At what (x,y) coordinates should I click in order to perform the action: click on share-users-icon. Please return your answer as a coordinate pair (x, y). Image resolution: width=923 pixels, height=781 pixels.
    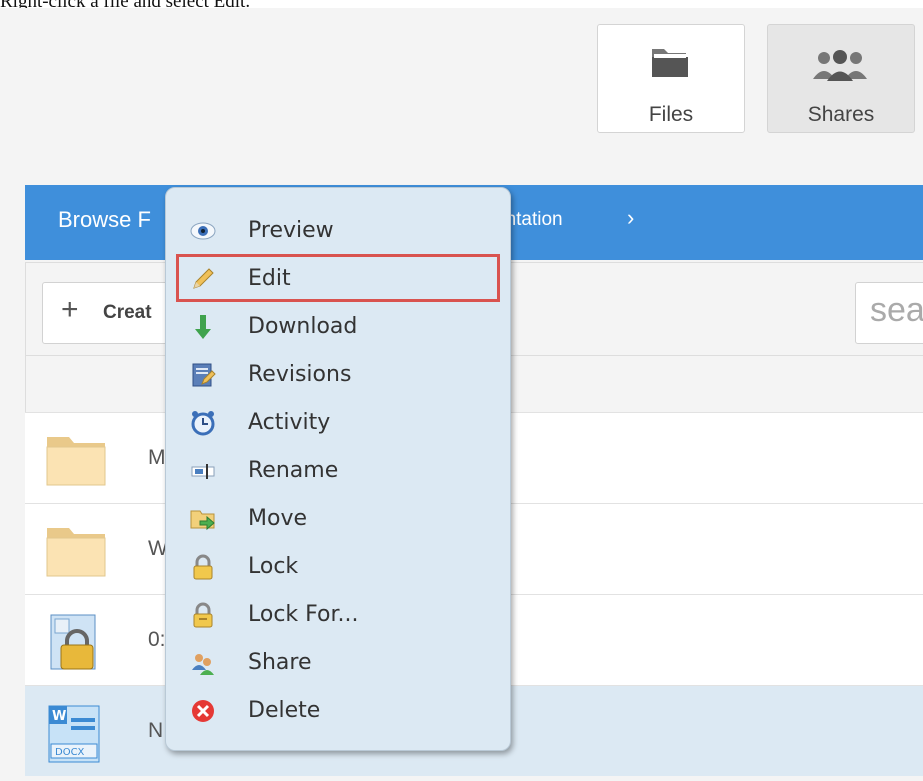
    Looking at the image, I should click on (203, 663).